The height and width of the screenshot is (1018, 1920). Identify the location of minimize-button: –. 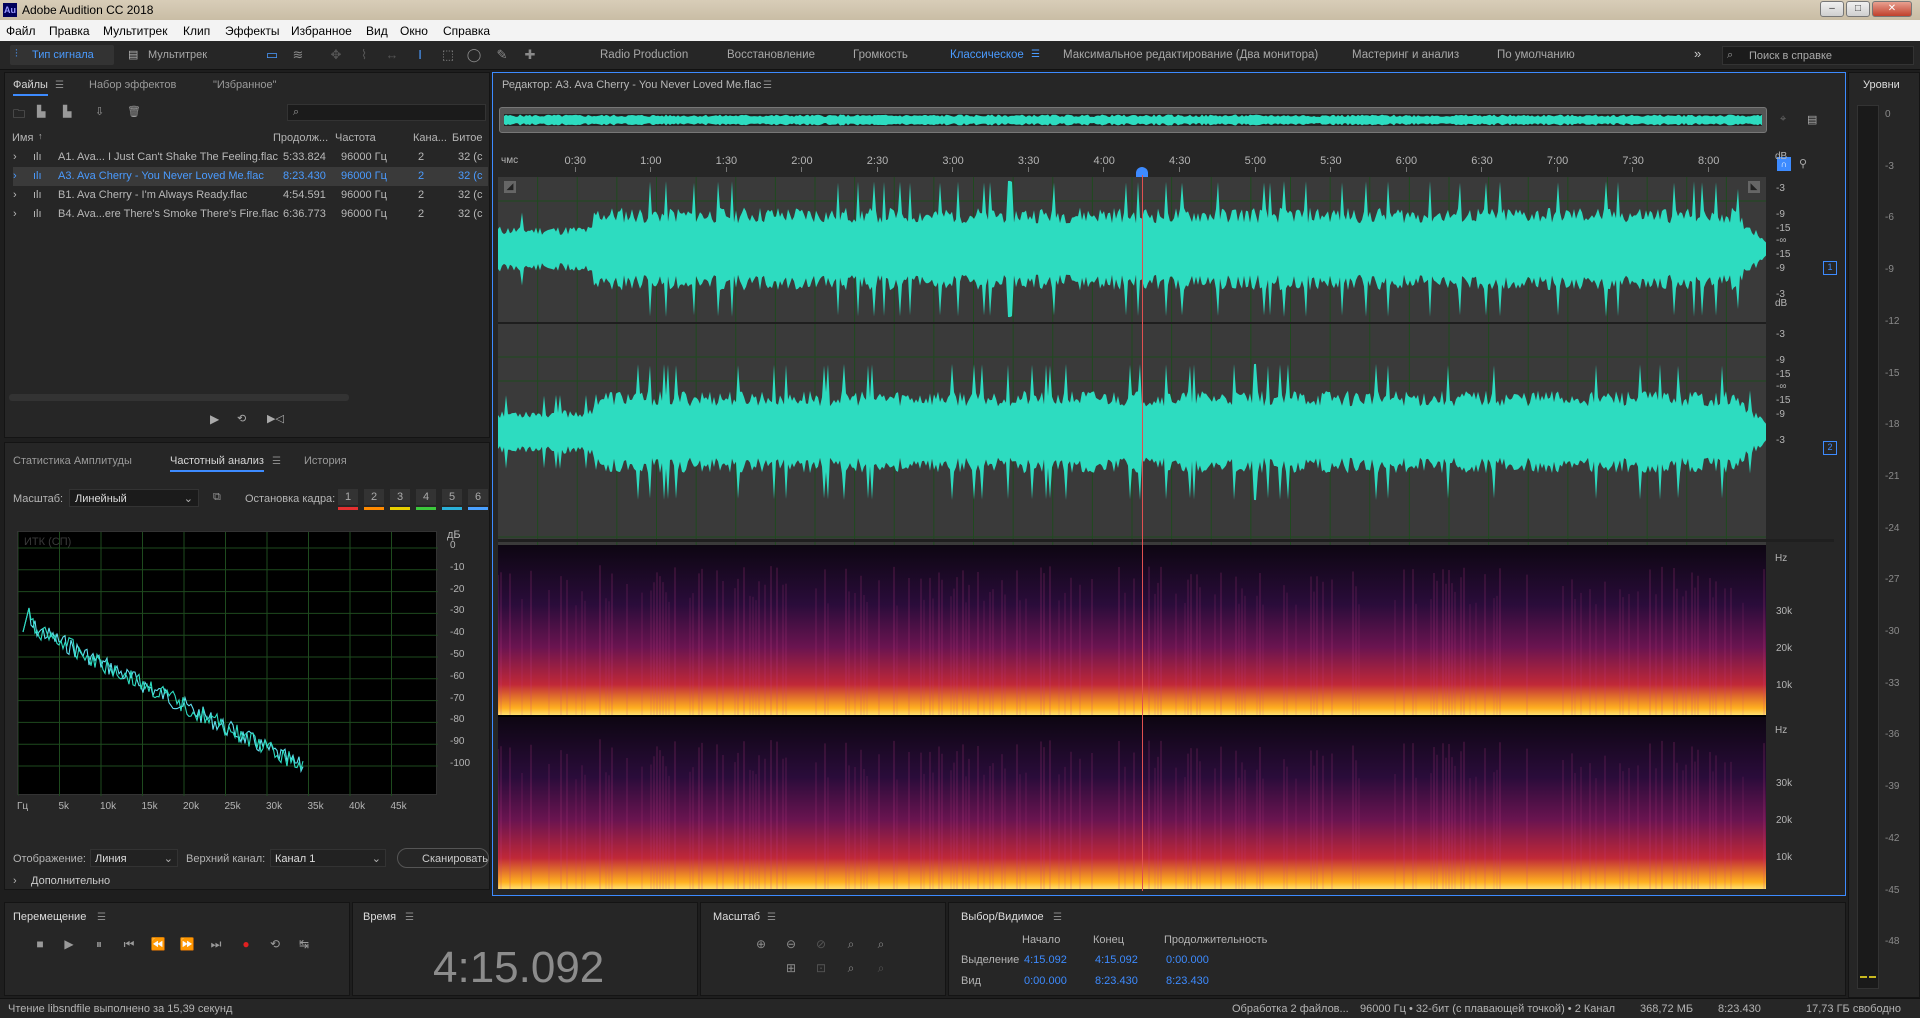
(1832, 9).